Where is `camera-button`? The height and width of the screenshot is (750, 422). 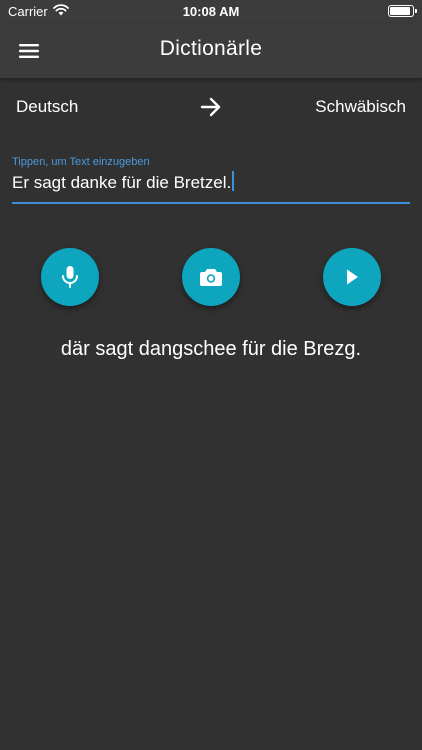
camera-button is located at coordinates (211, 277).